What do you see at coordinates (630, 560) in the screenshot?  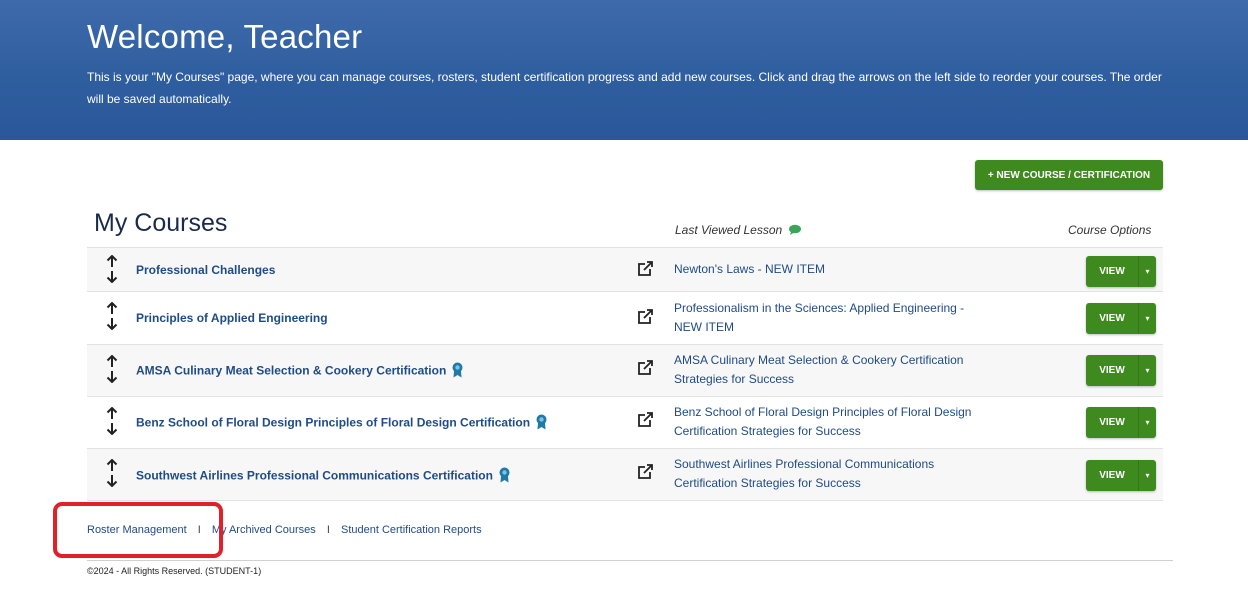 I see `footer-divider` at bounding box center [630, 560].